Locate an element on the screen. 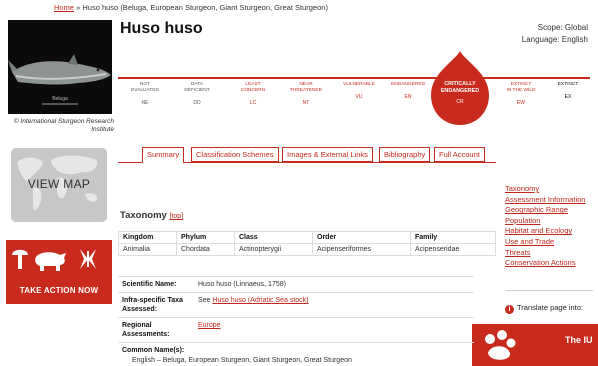  category-cr-label: CRITICALLY ENDANGERED is located at coordinates (460, 87).